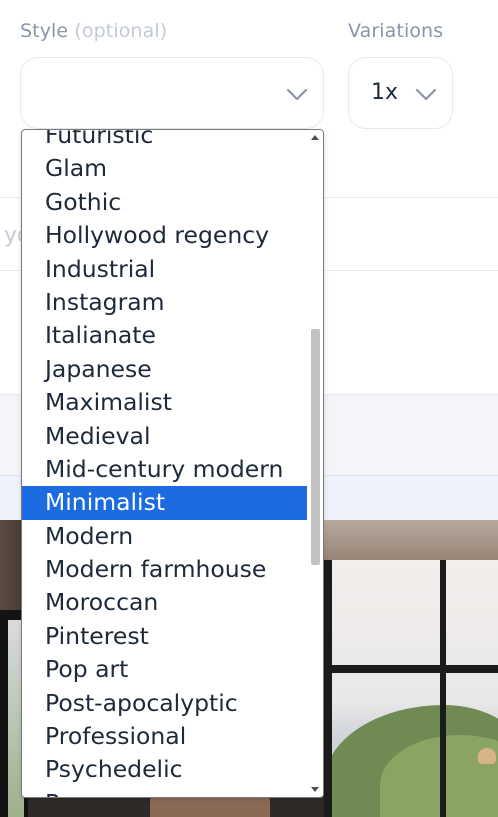 This screenshot has width=498, height=817. What do you see at coordinates (164, 792) in the screenshot?
I see `style-option: Rococo` at bounding box center [164, 792].